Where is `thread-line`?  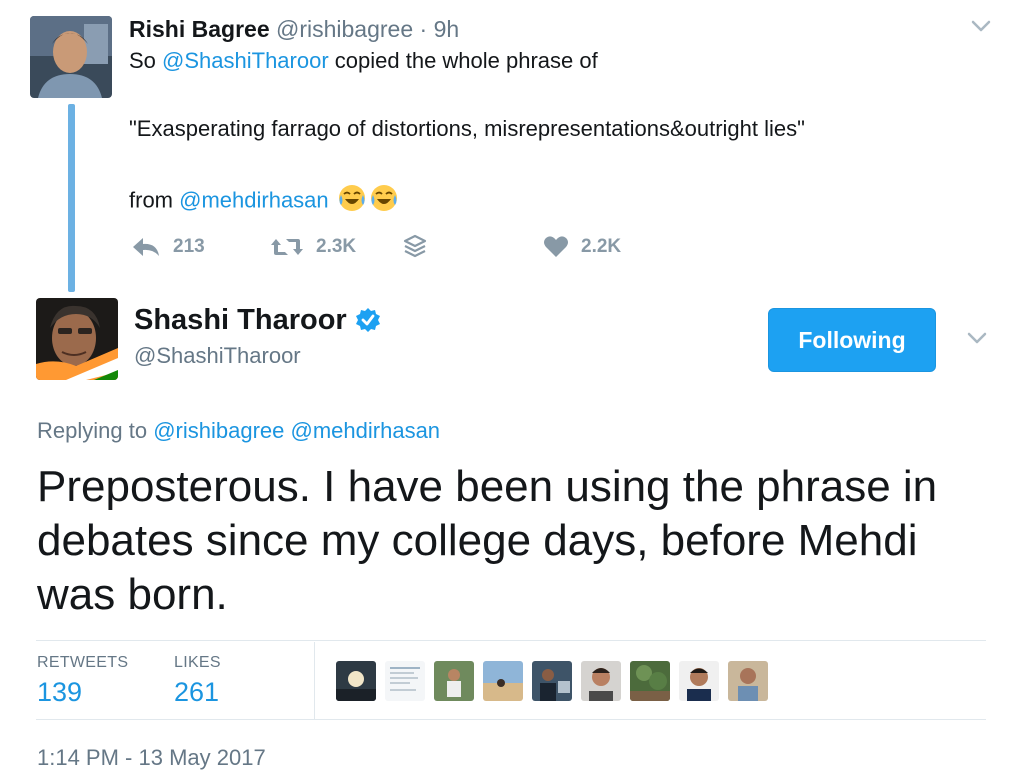
thread-line is located at coordinates (71, 198).